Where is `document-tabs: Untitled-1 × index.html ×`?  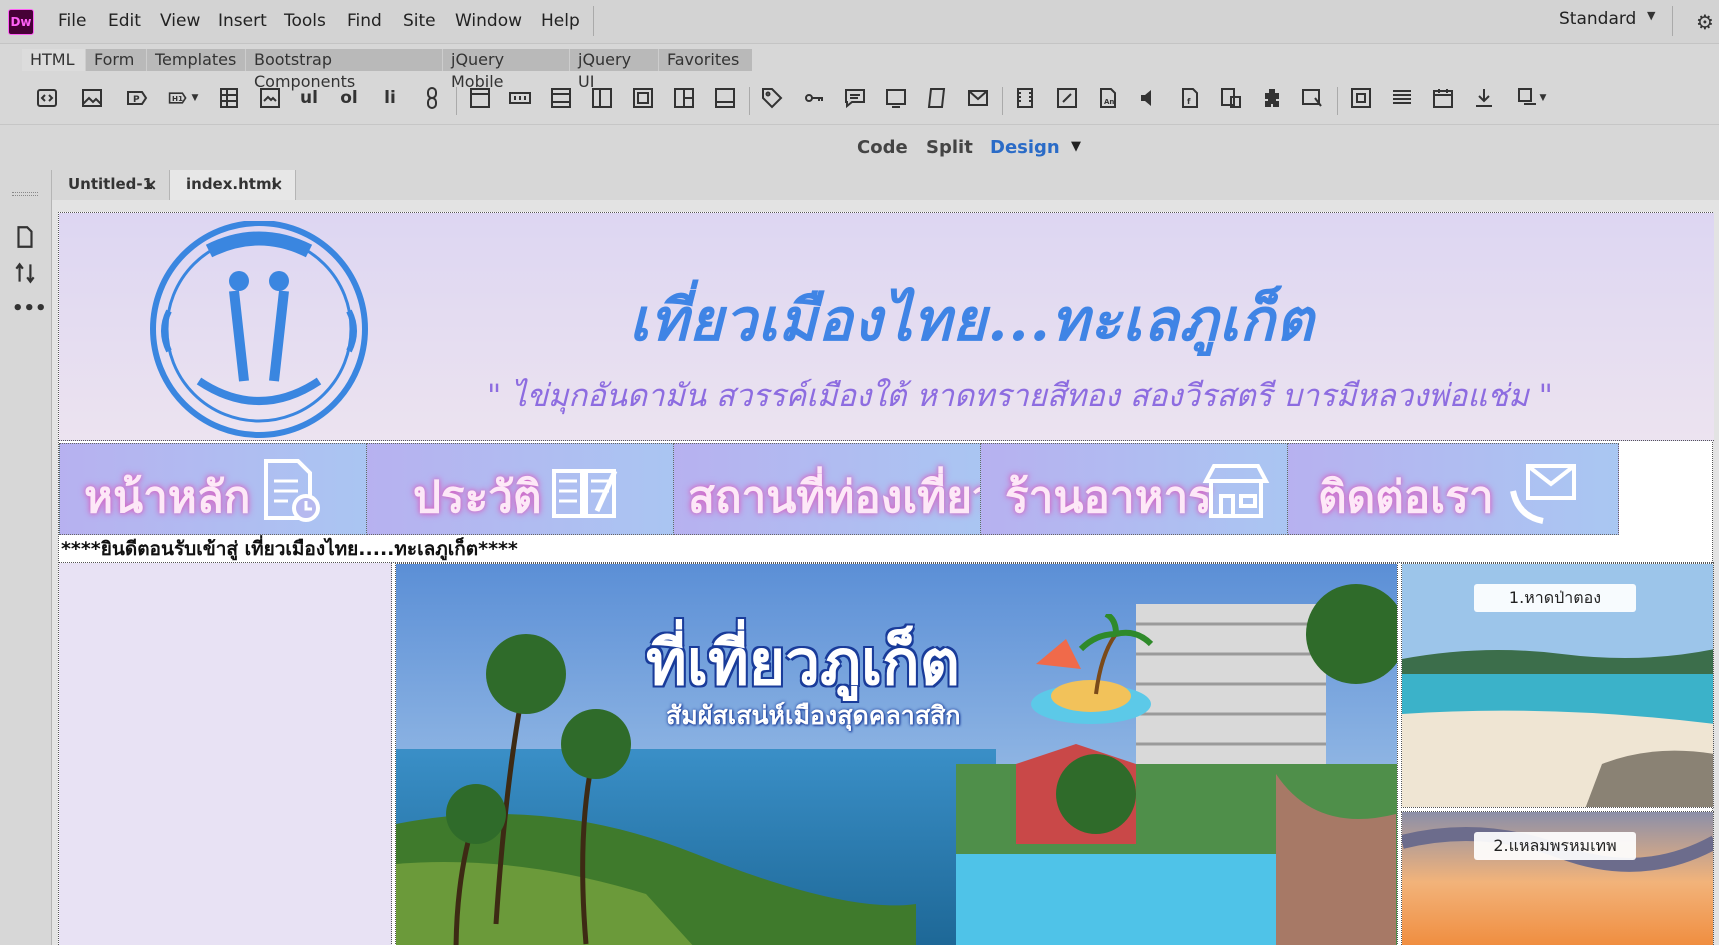
document-tabs: Untitled-1 × index.html × is located at coordinates (885, 185).